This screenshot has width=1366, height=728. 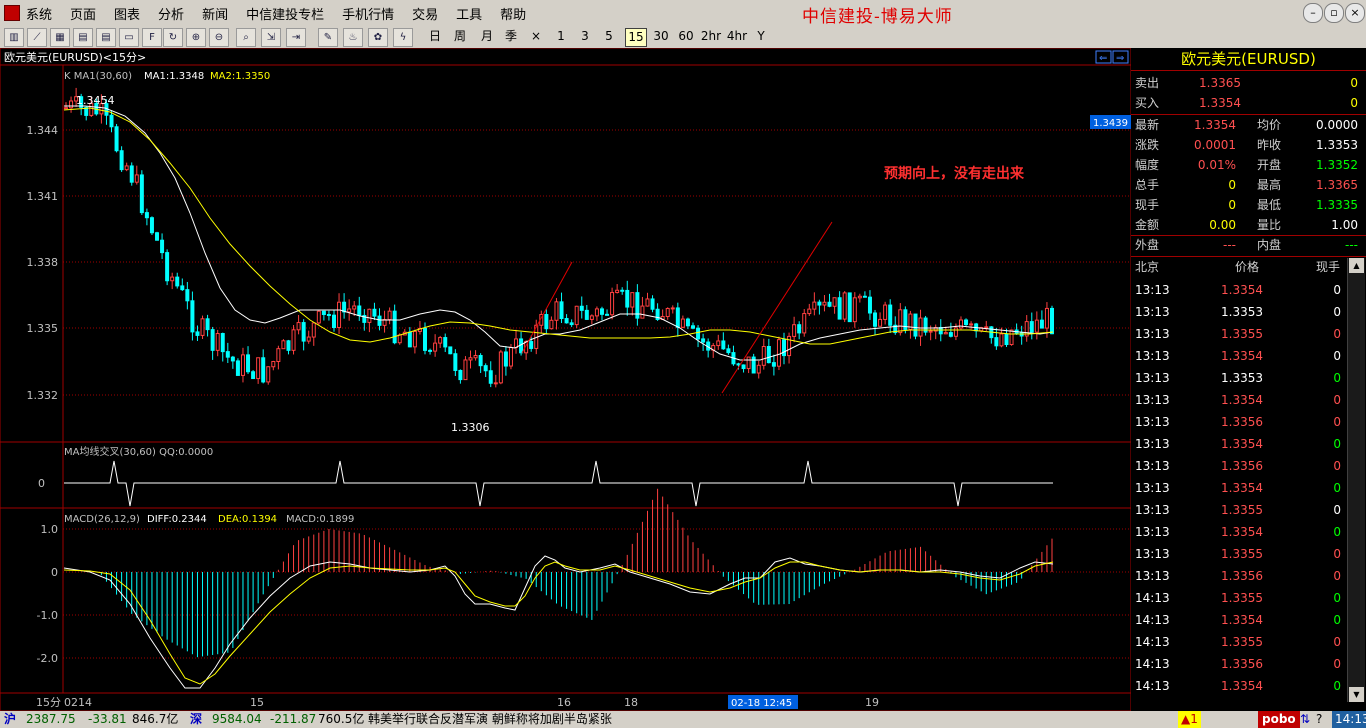 What do you see at coordinates (1355, 13) in the screenshot?
I see `close-icon: ×` at bounding box center [1355, 13].